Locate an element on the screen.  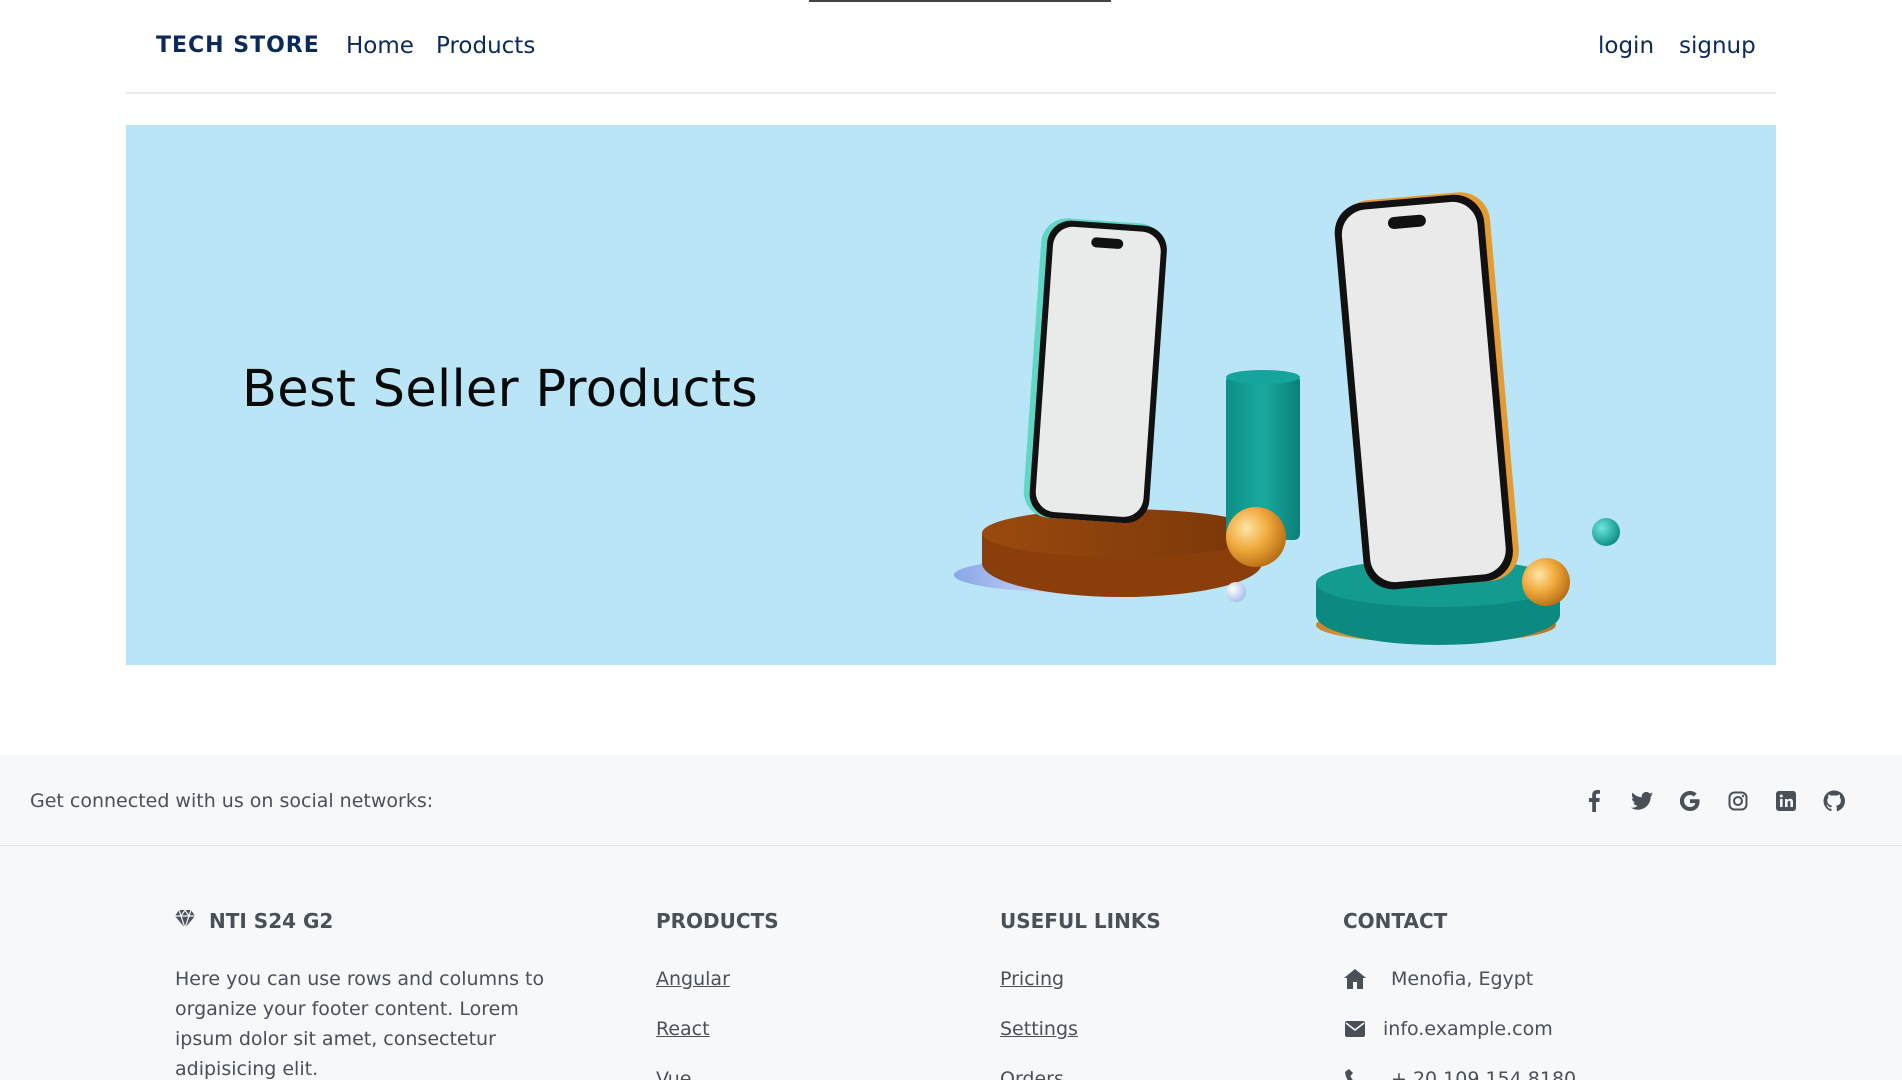
footer-useful-links-column: USEFUL LINKS Pricing Settings Orders is located at coordinates (1080, 993).